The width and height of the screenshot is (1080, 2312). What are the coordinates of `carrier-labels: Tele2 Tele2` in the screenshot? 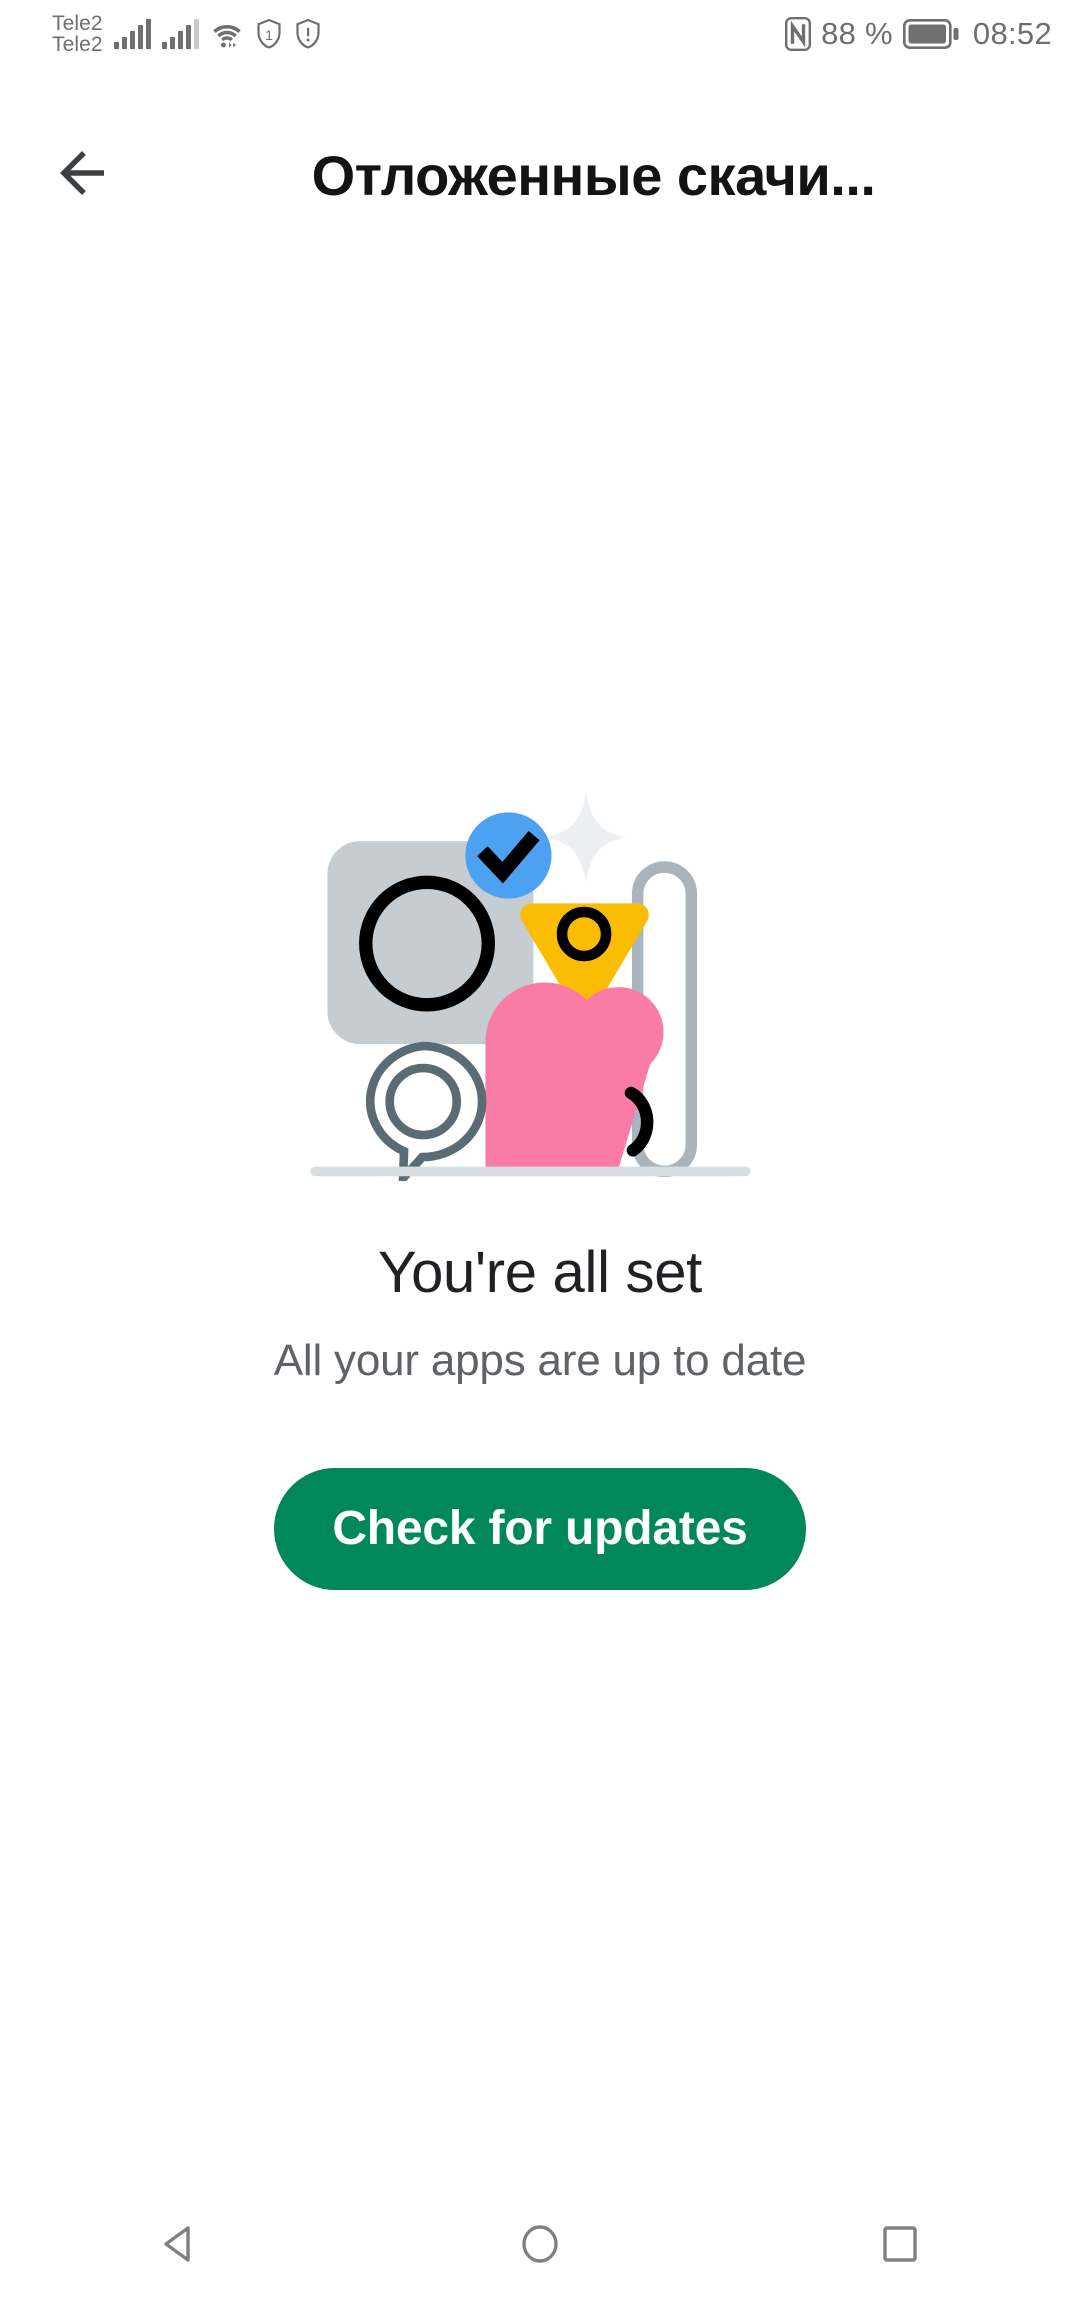 It's located at (77, 33).